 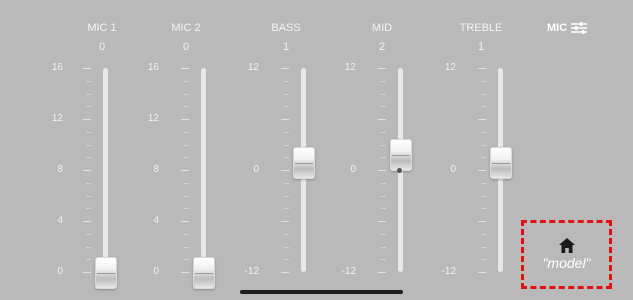 I want to click on scale-label: 4, so click(x=156, y=220).